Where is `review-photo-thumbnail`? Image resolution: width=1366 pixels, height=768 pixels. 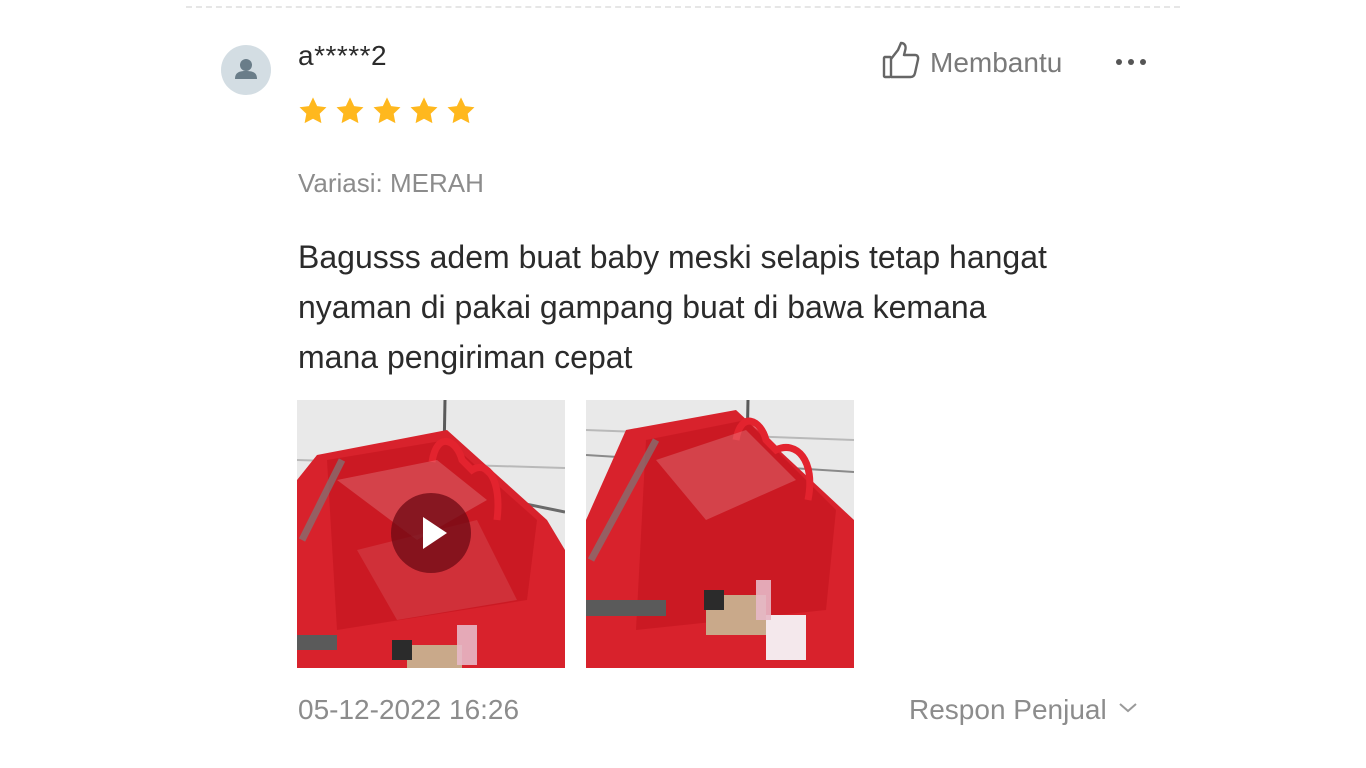
review-photo-thumbnail is located at coordinates (720, 534).